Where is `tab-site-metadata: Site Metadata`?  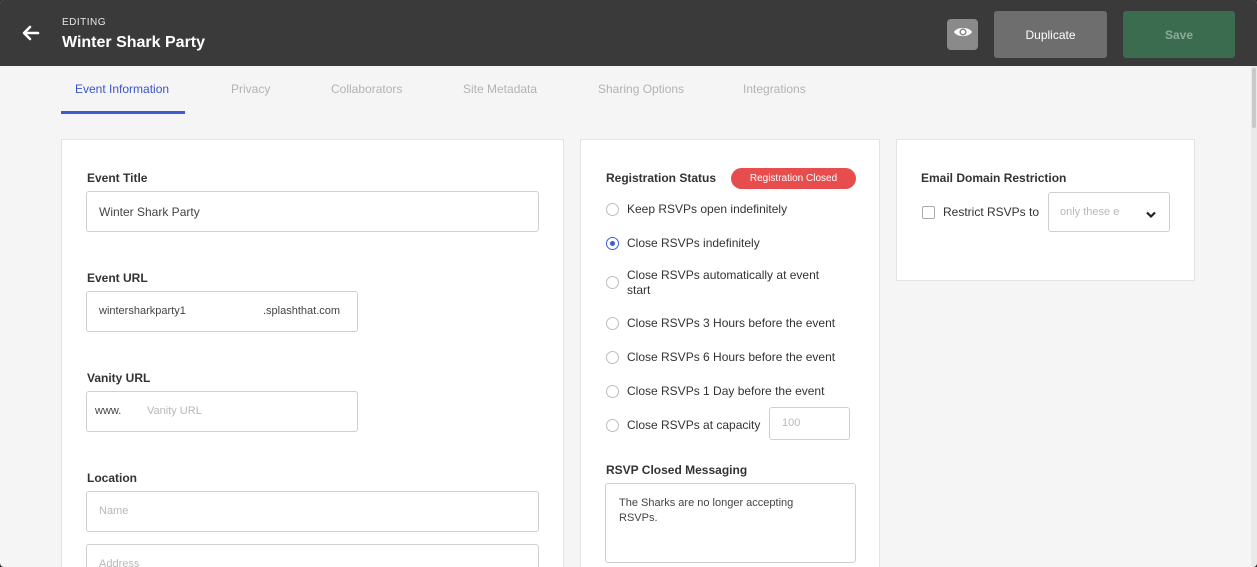
tab-site-metadata: Site Metadata is located at coordinates (500, 89).